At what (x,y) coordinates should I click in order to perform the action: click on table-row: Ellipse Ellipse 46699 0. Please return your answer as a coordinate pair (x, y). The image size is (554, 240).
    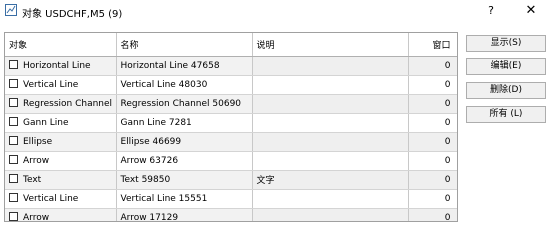
    Looking at the image, I should click on (231, 142).